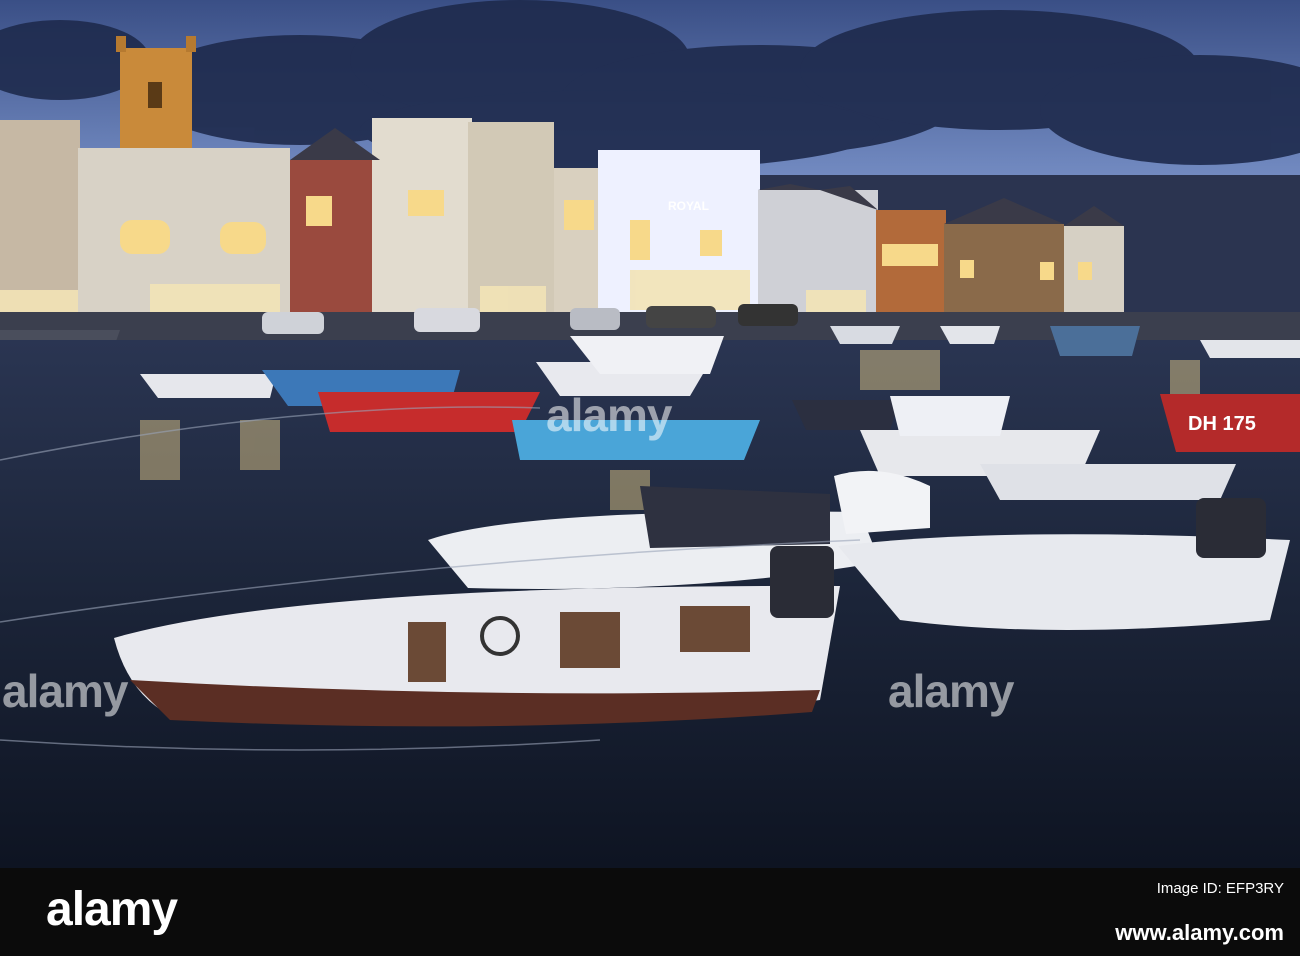  Describe the element at coordinates (156, 97) in the screenshot. I see `church-tower` at that location.